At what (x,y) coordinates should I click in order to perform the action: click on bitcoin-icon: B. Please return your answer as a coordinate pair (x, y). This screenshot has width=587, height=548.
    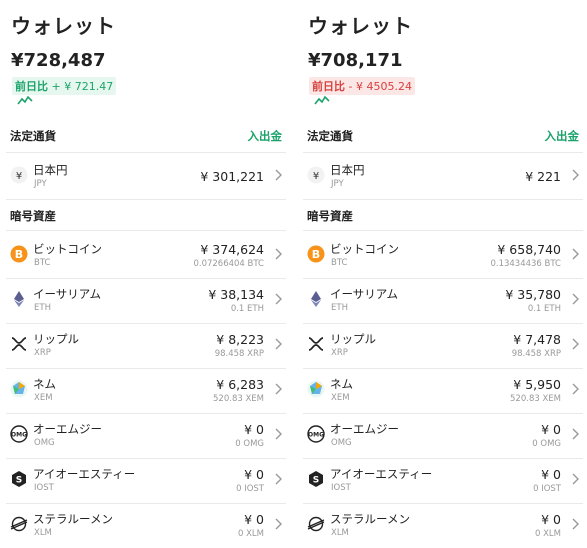
    Looking at the image, I should click on (316, 254).